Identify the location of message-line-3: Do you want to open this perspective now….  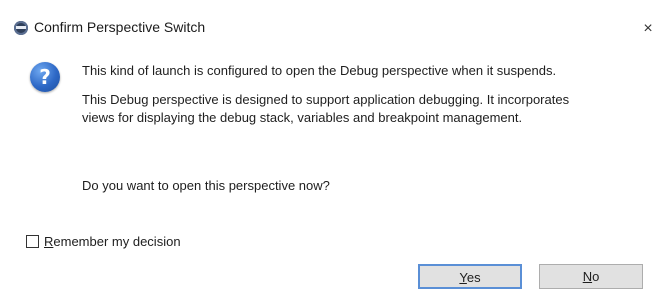
(206, 185).